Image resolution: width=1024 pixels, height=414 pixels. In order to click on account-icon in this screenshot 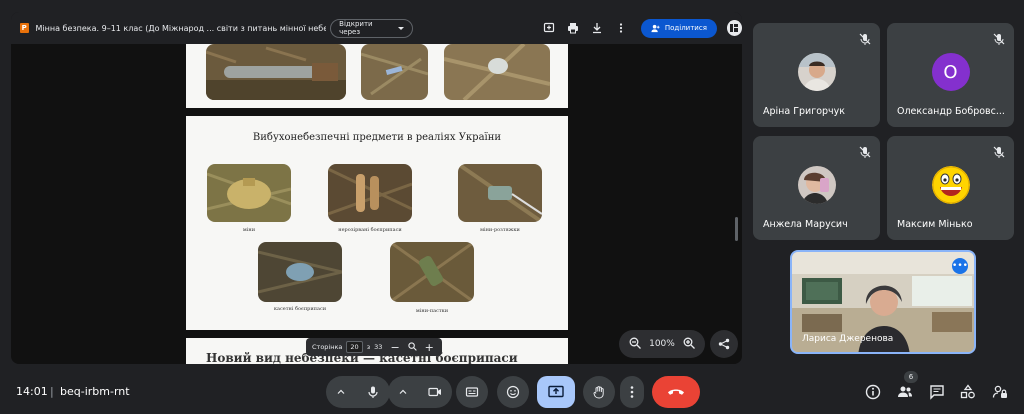, I will do `click(734, 28)`.